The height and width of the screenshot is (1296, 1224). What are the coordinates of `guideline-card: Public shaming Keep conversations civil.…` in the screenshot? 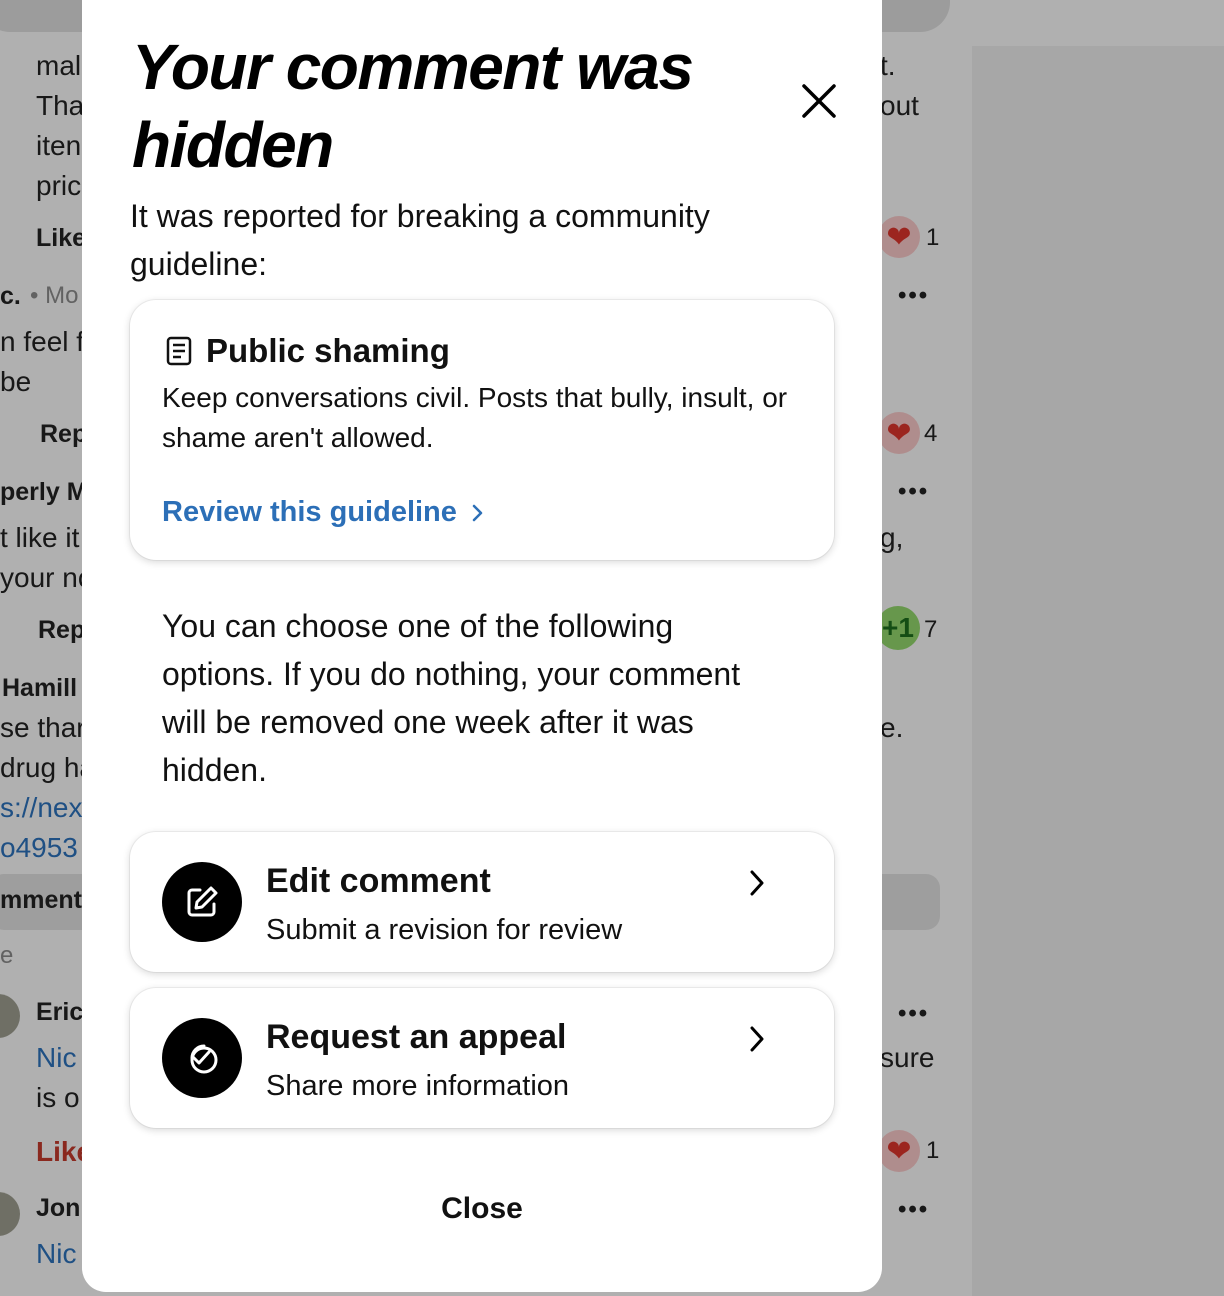 It's located at (482, 430).